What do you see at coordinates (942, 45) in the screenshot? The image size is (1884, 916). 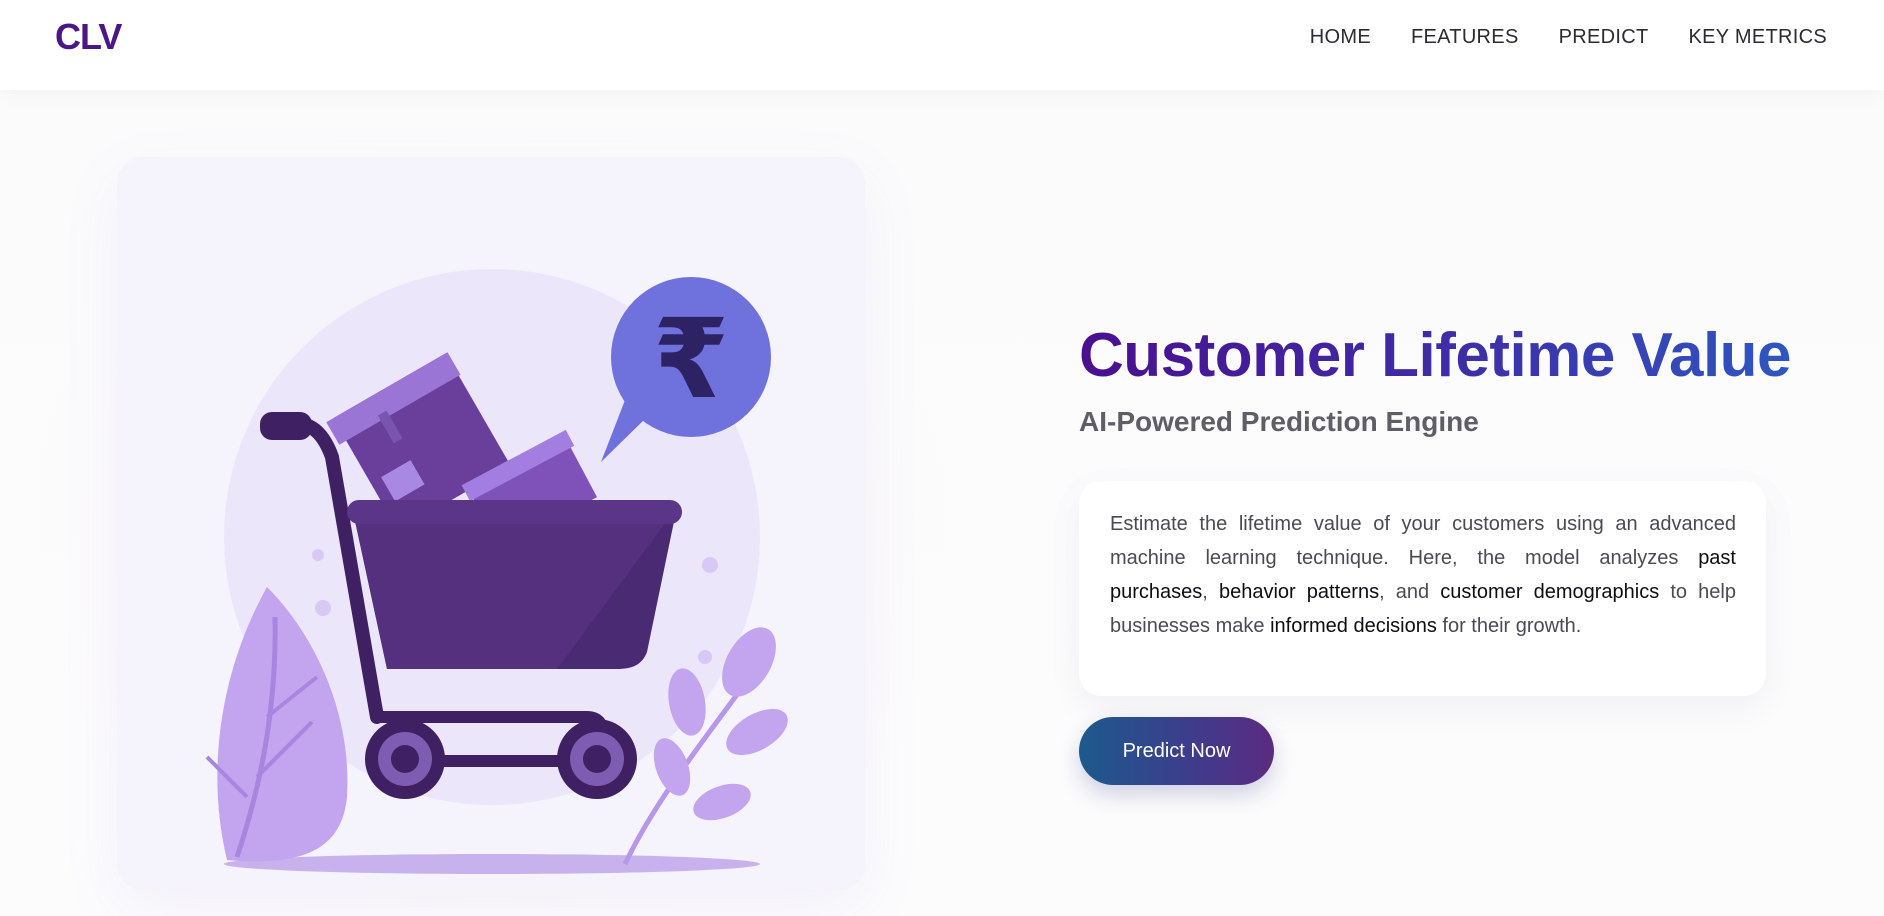 I see `navbar: CLV HOME FEATURES PREDICT KEY METRICS` at bounding box center [942, 45].